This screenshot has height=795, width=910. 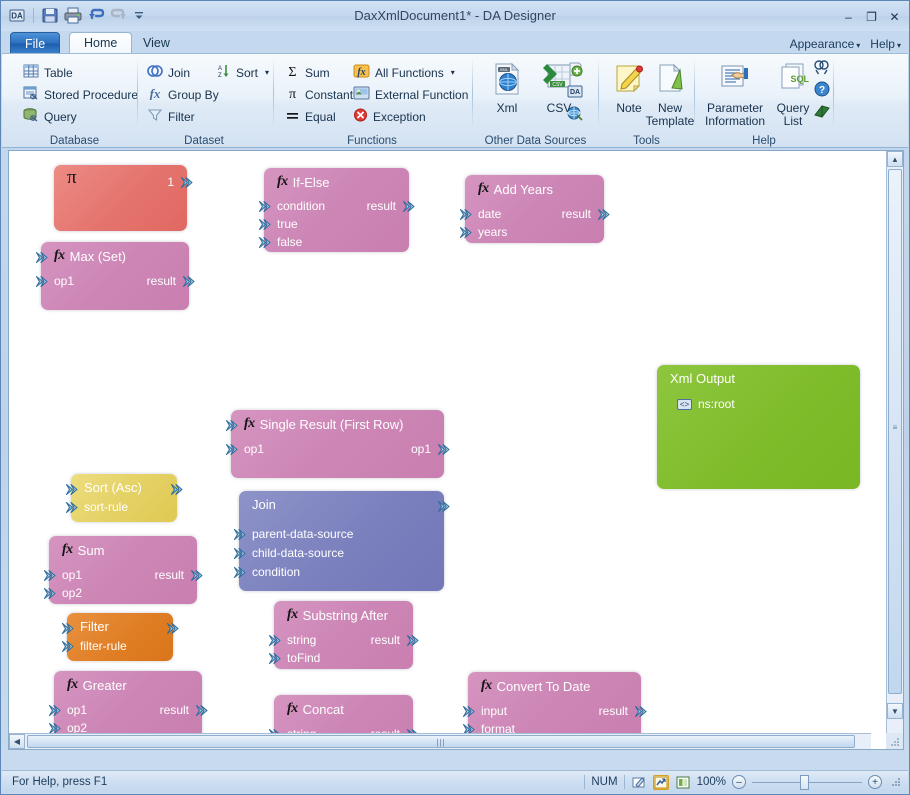 What do you see at coordinates (895, 159) in the screenshot?
I see `scroll-up-button: ▲` at bounding box center [895, 159].